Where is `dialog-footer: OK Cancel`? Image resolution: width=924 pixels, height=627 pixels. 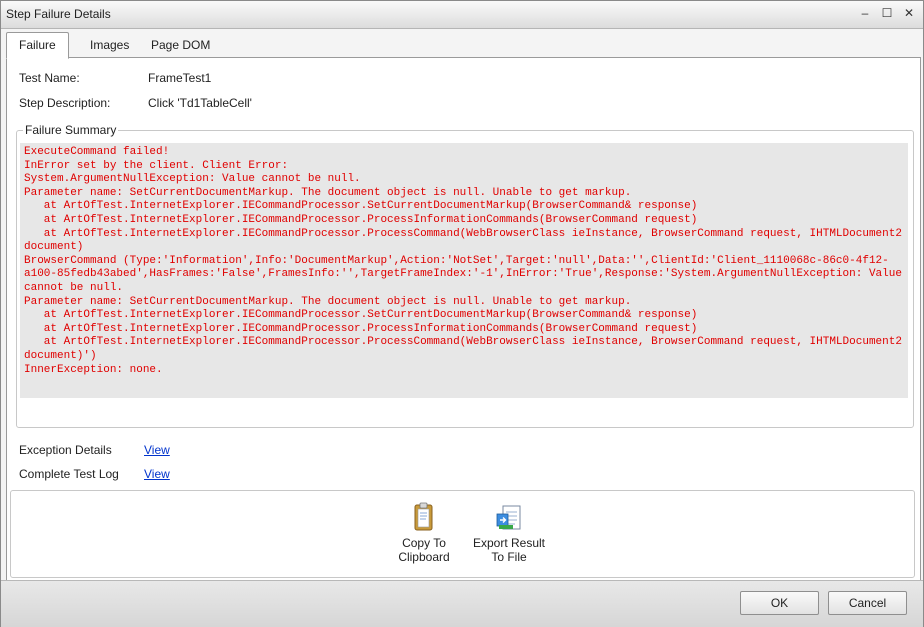 dialog-footer: OK Cancel is located at coordinates (462, 603).